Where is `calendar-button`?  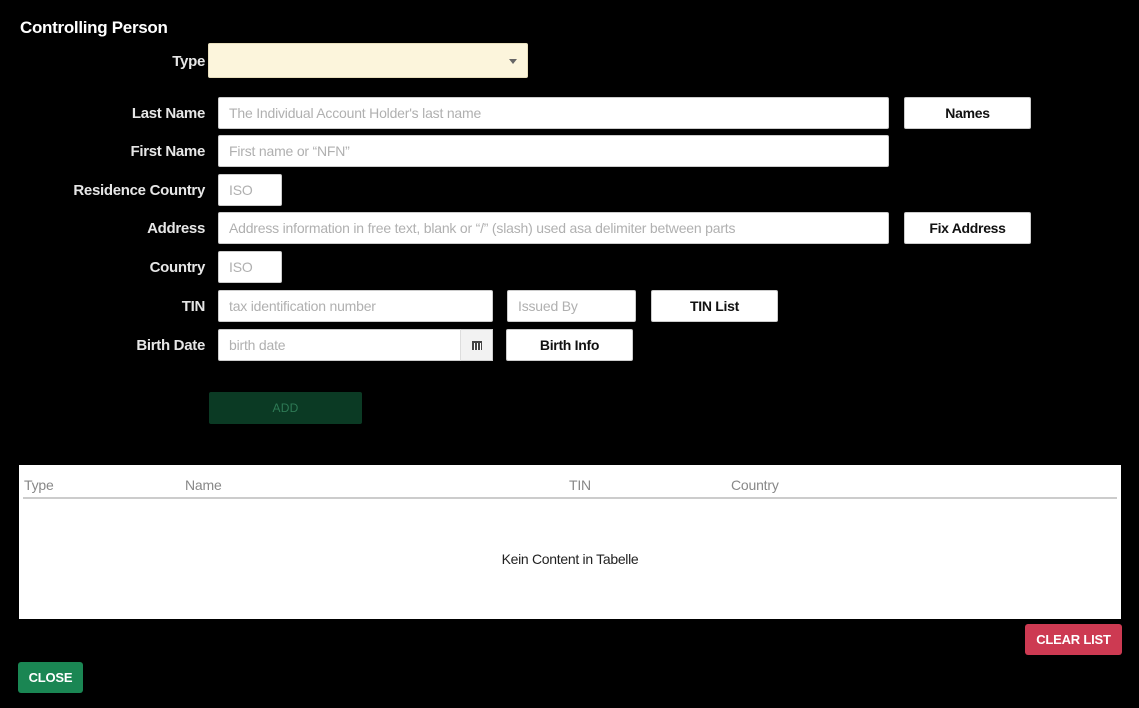
calendar-button is located at coordinates (476, 345).